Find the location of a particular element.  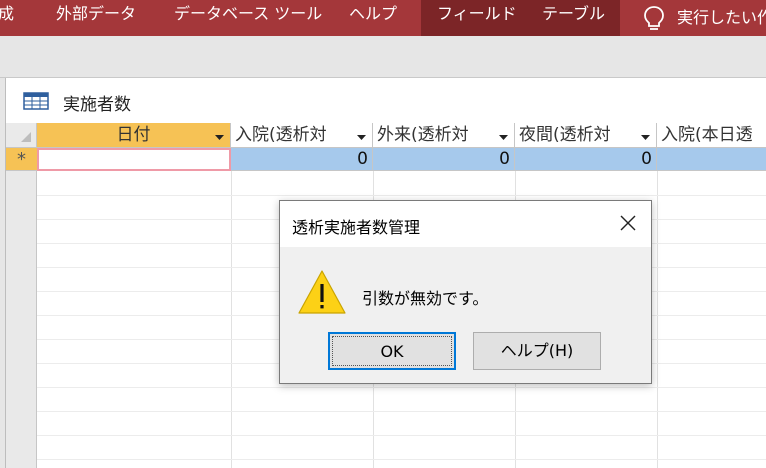

column-header-outpatient: 外来(透析対 is located at coordinates (444, 135).